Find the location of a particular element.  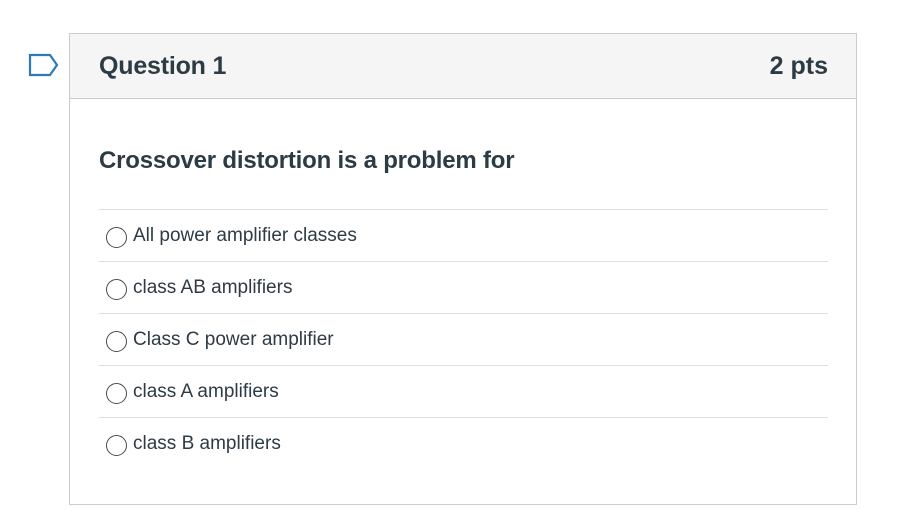

answer-label: class AB amplifiers is located at coordinates (213, 287).